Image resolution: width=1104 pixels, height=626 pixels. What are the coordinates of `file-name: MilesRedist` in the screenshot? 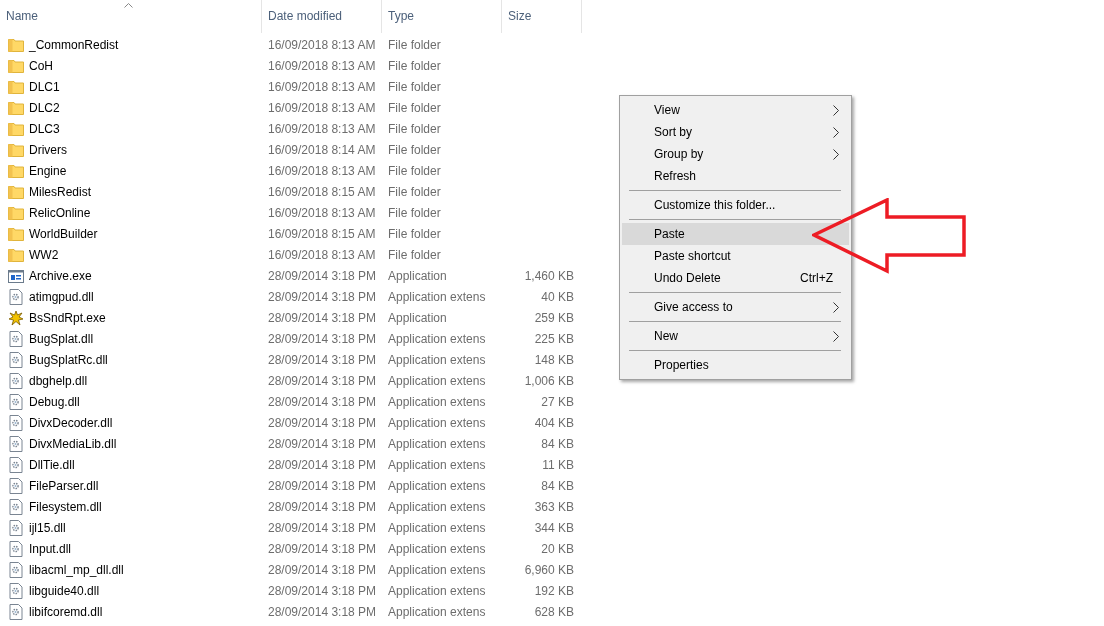 It's located at (60, 191).